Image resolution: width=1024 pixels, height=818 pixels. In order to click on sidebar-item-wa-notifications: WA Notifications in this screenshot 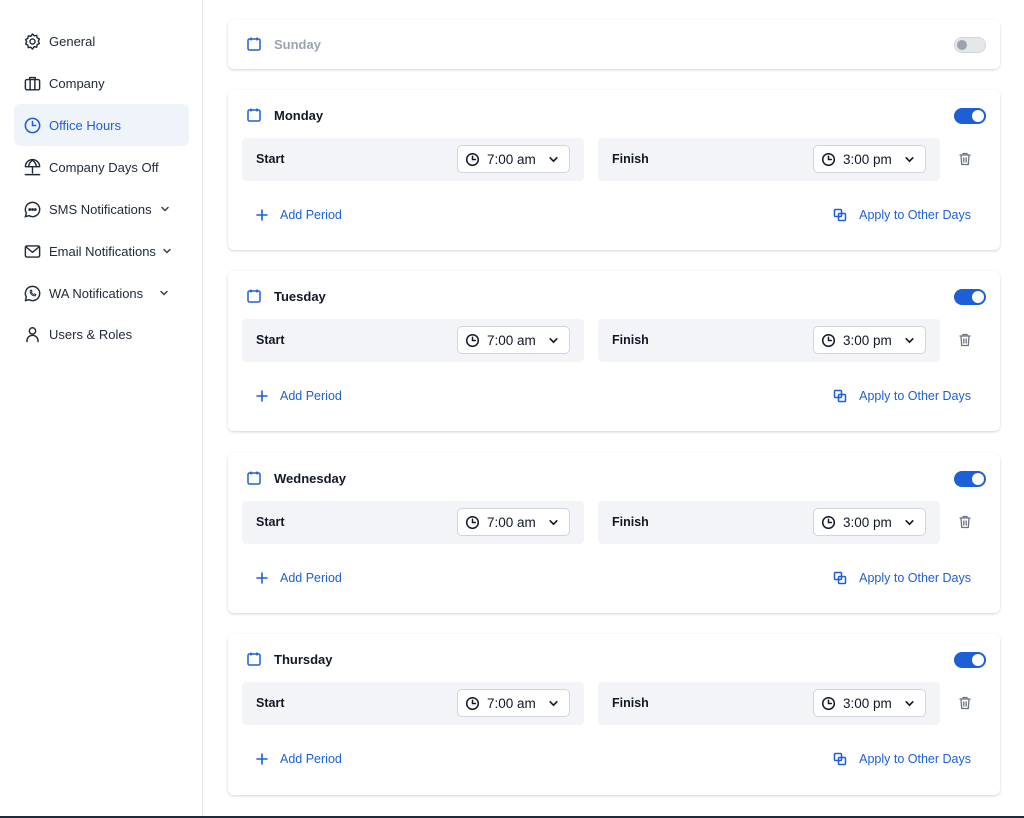, I will do `click(101, 293)`.